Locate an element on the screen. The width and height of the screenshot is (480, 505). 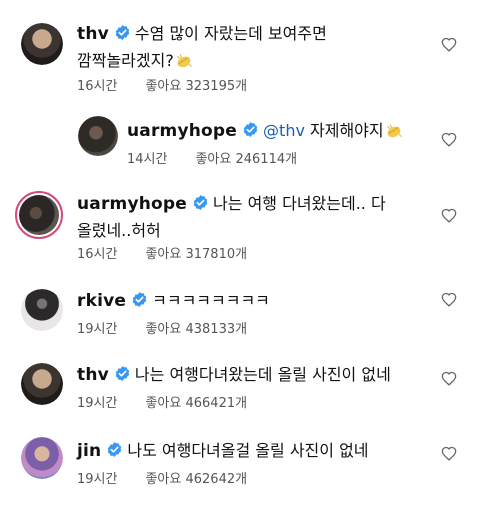
comment-text: 나는 여행다녀왔는데 올릴 사진이 없네 is located at coordinates (262, 374).